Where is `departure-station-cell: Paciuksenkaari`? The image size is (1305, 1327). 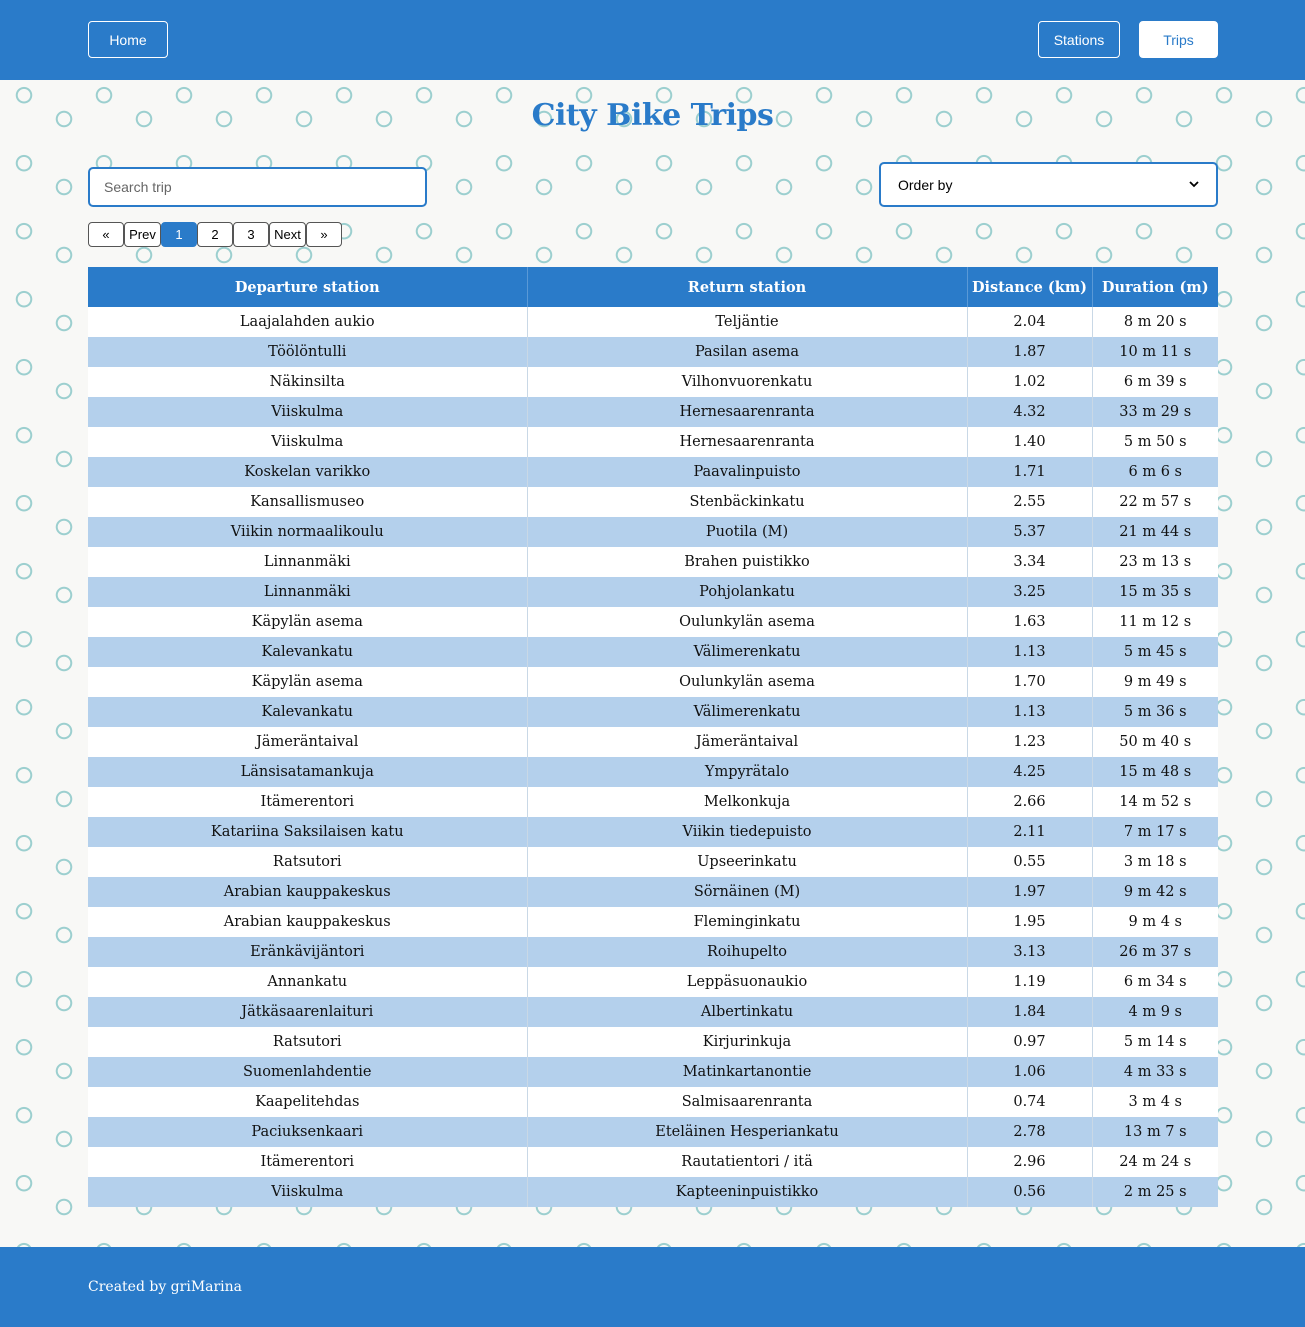 departure-station-cell: Paciuksenkaari is located at coordinates (307, 1132).